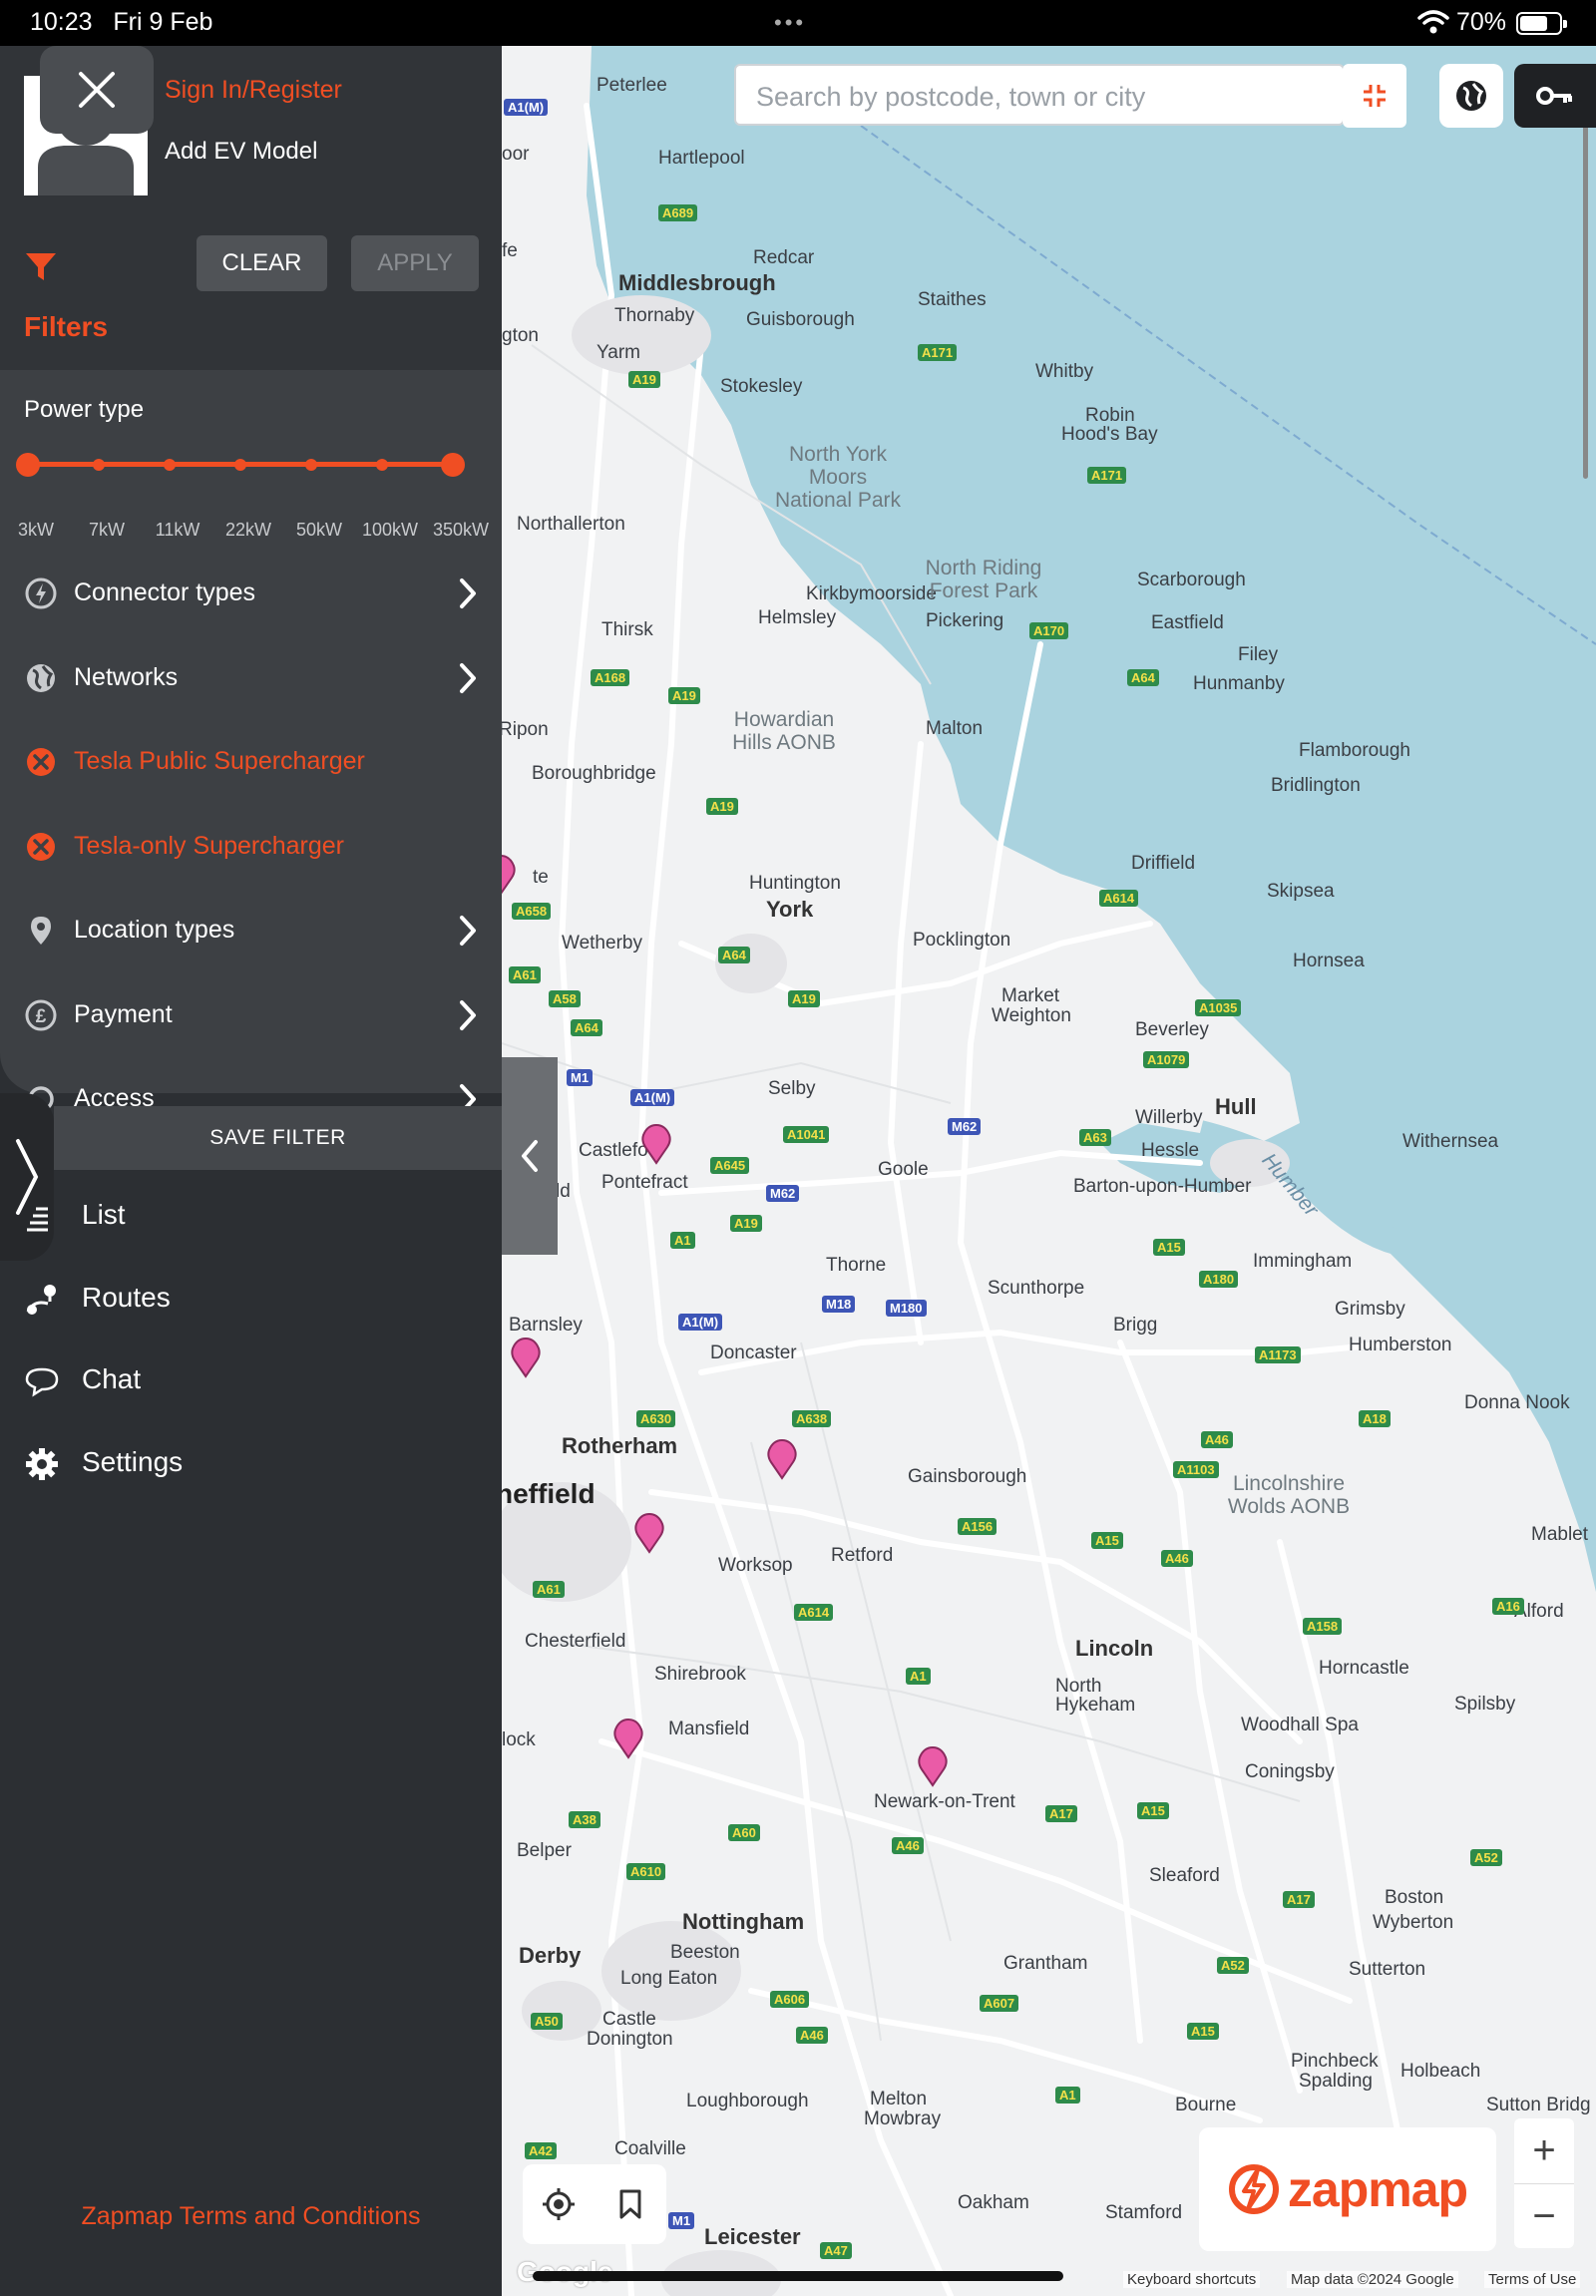 The height and width of the screenshot is (2296, 1596). I want to click on nav-item-list: List, so click(251, 1216).